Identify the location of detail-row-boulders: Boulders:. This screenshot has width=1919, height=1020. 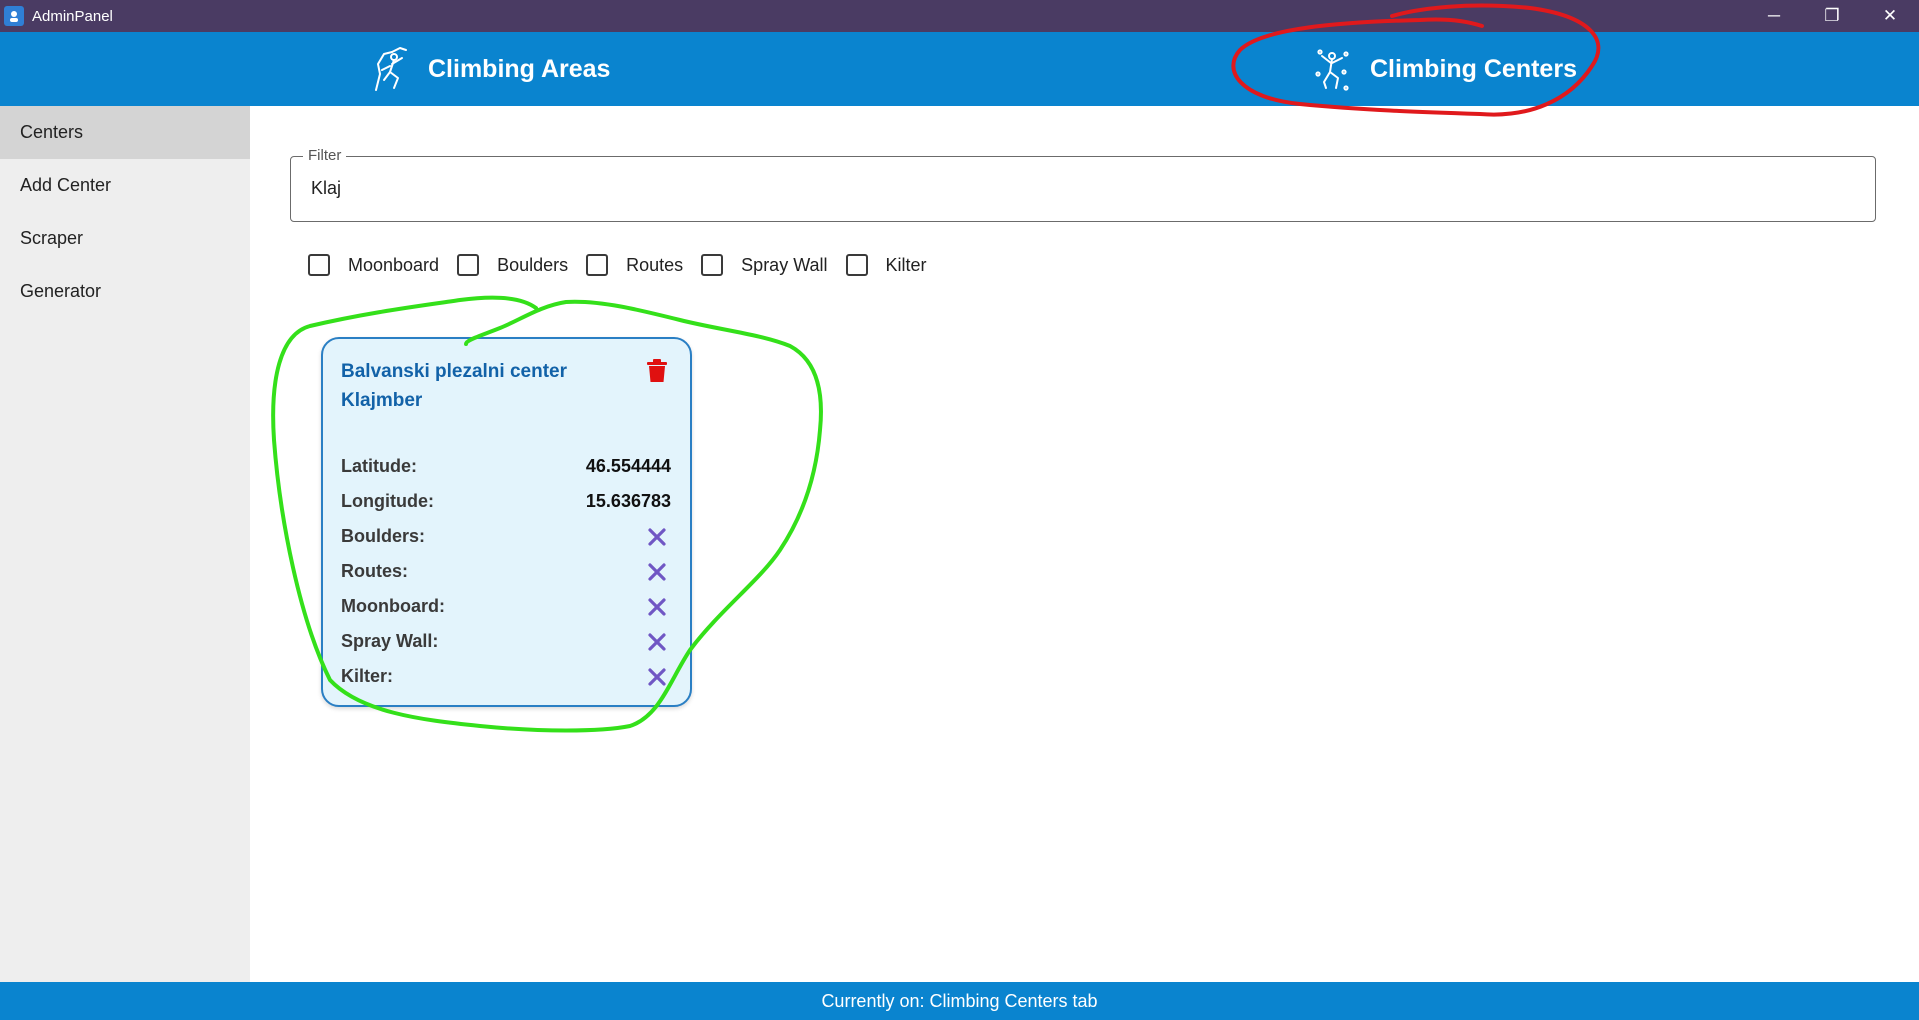
(506, 536).